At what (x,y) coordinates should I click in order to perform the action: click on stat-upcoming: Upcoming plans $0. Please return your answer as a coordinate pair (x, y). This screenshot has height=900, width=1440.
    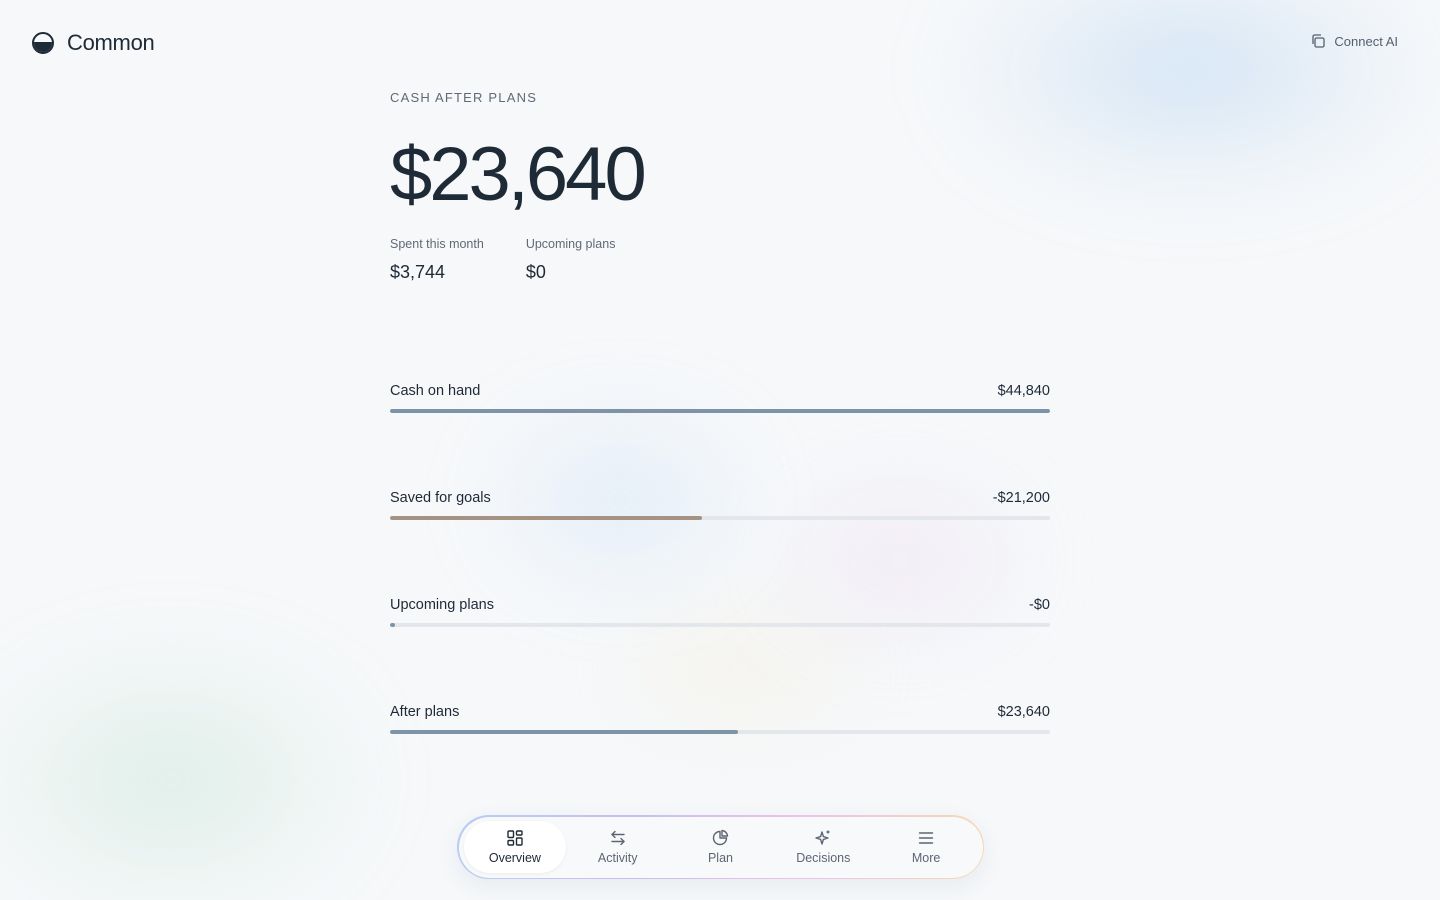
    Looking at the image, I should click on (571, 260).